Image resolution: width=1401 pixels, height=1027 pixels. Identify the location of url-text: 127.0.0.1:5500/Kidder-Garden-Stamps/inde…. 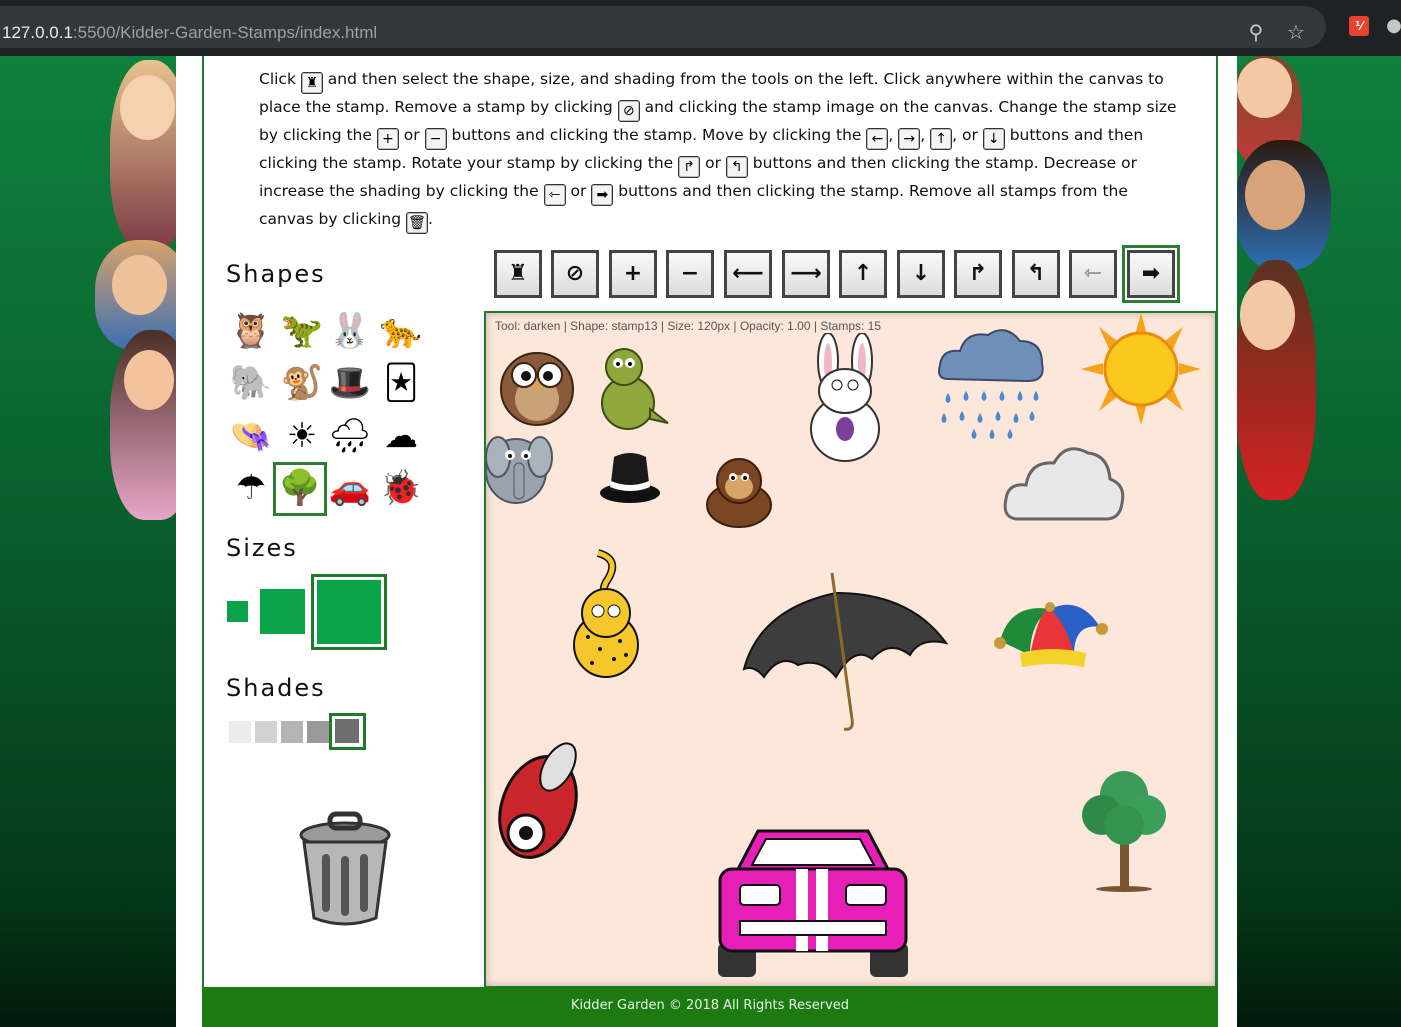
(189, 33).